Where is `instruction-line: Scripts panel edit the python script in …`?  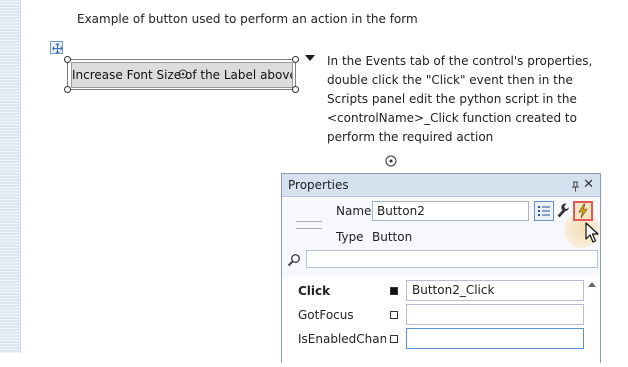 instruction-line: Scripts panel edit the python script in … is located at coordinates (452, 99).